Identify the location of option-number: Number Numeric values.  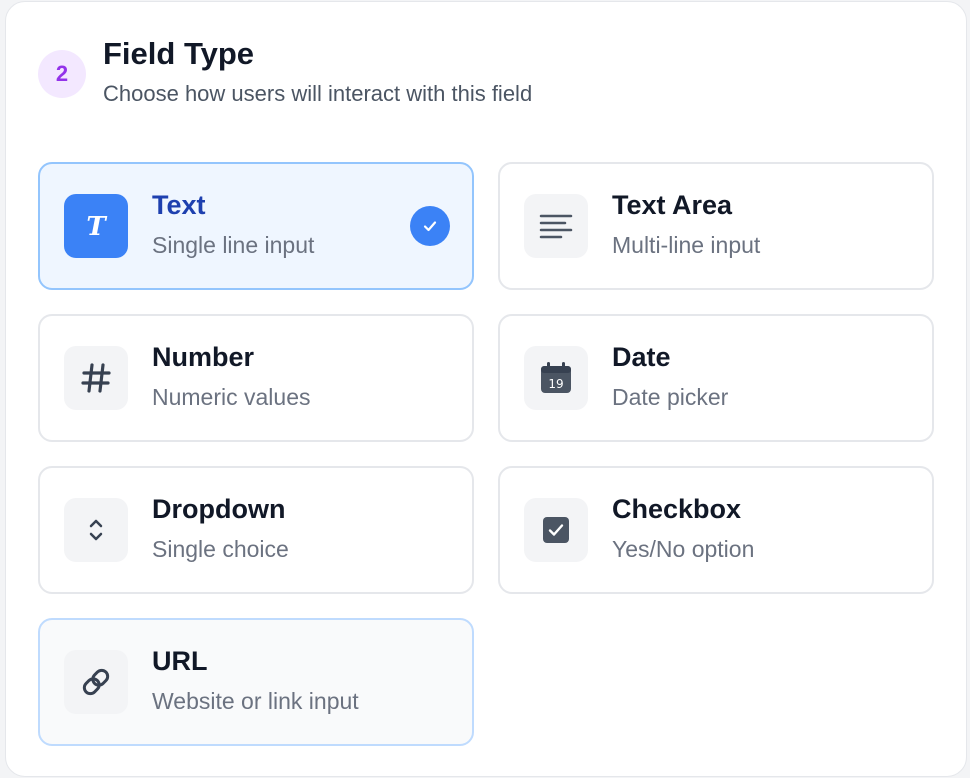
(256, 378).